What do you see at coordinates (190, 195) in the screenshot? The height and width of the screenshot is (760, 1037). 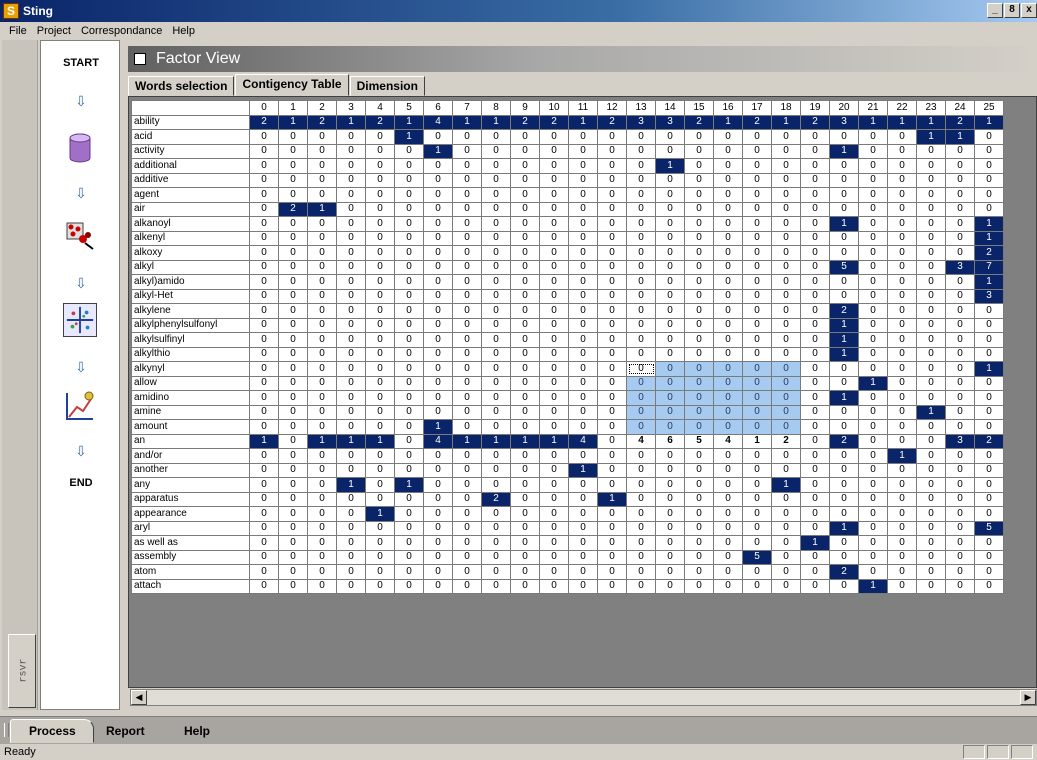 I see `row-label: agent` at bounding box center [190, 195].